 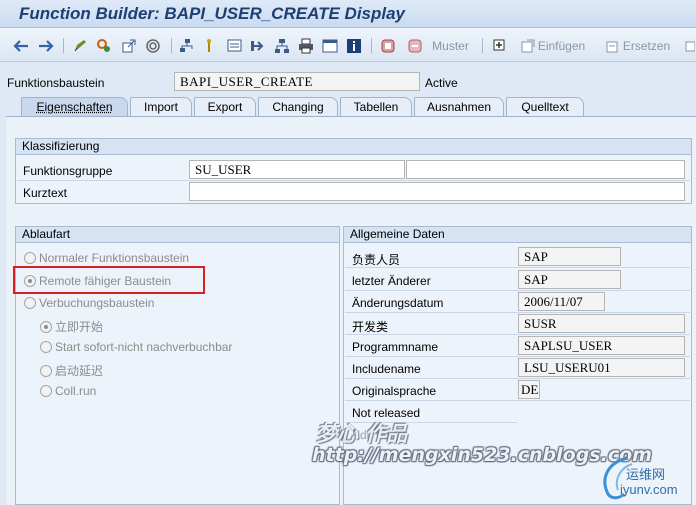 I want to click on edit-pencil-icon, so click(x=80, y=45).